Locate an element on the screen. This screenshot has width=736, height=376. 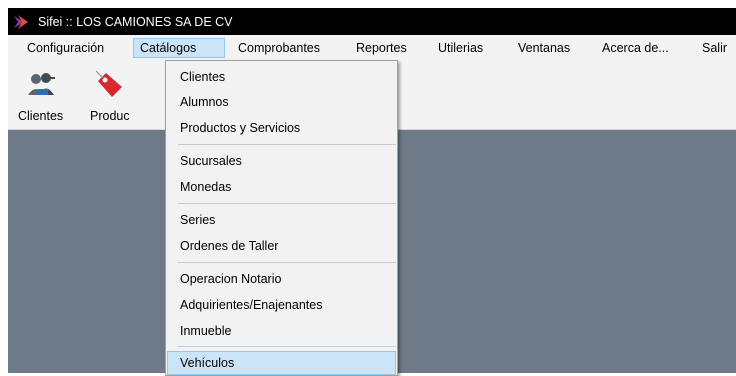
menu-item-inmueble: Inmueble is located at coordinates (281, 331).